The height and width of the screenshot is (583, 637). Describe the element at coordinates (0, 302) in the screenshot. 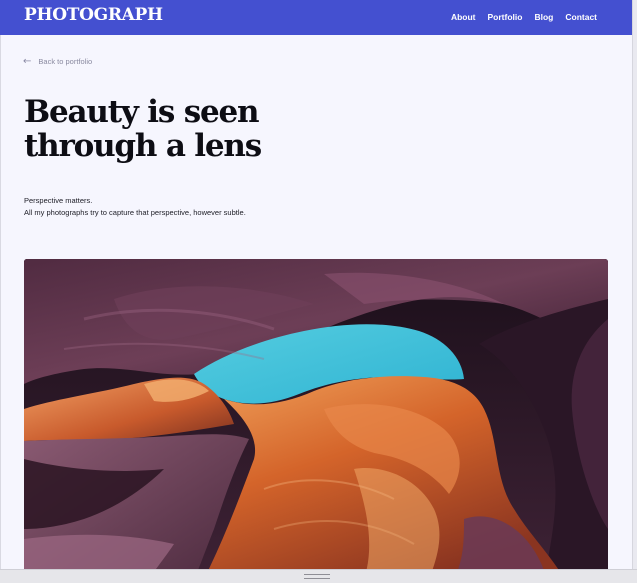

I see `page-border` at that location.